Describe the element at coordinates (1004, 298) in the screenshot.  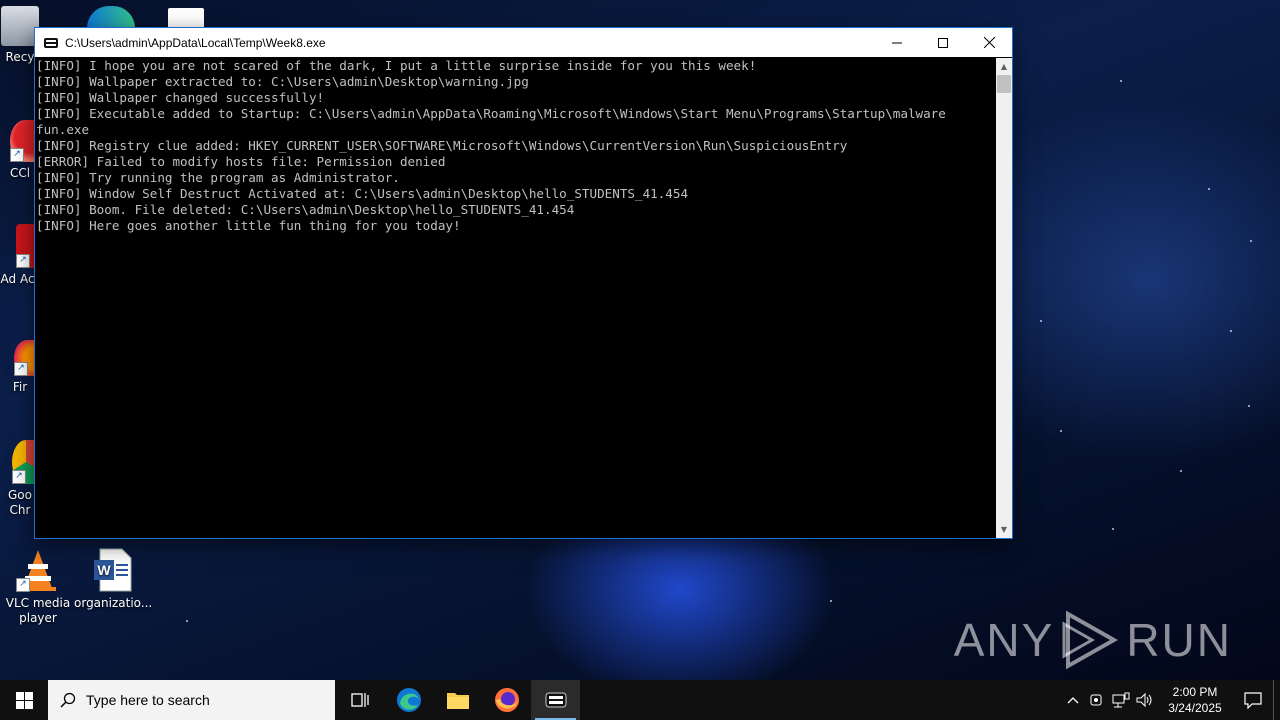
I see `vertical-scrollbar: ▲ ▼` at that location.